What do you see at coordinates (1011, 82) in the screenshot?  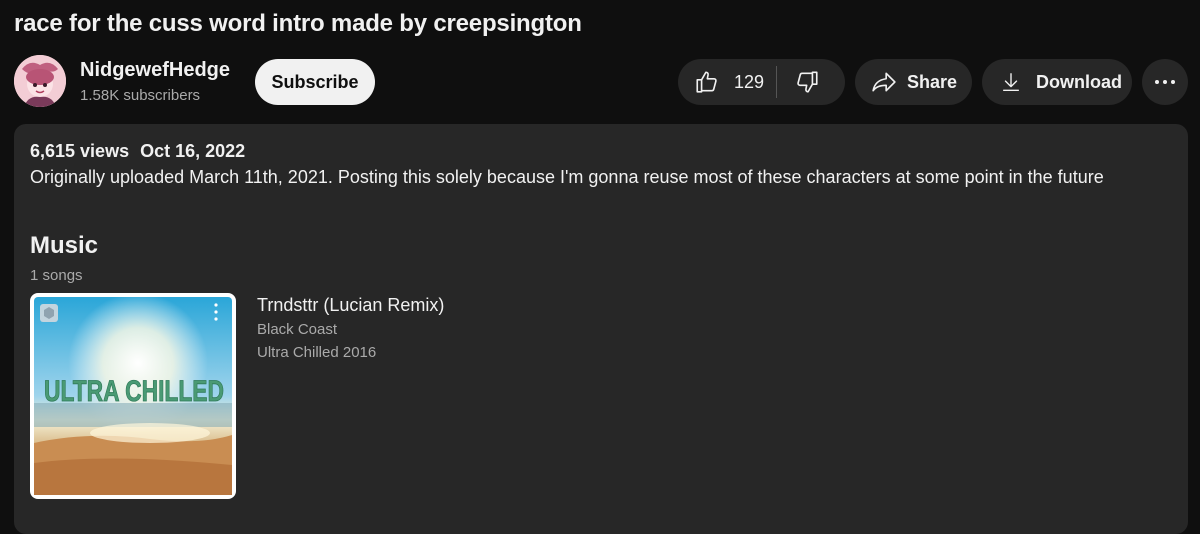 I see `download-icon` at bounding box center [1011, 82].